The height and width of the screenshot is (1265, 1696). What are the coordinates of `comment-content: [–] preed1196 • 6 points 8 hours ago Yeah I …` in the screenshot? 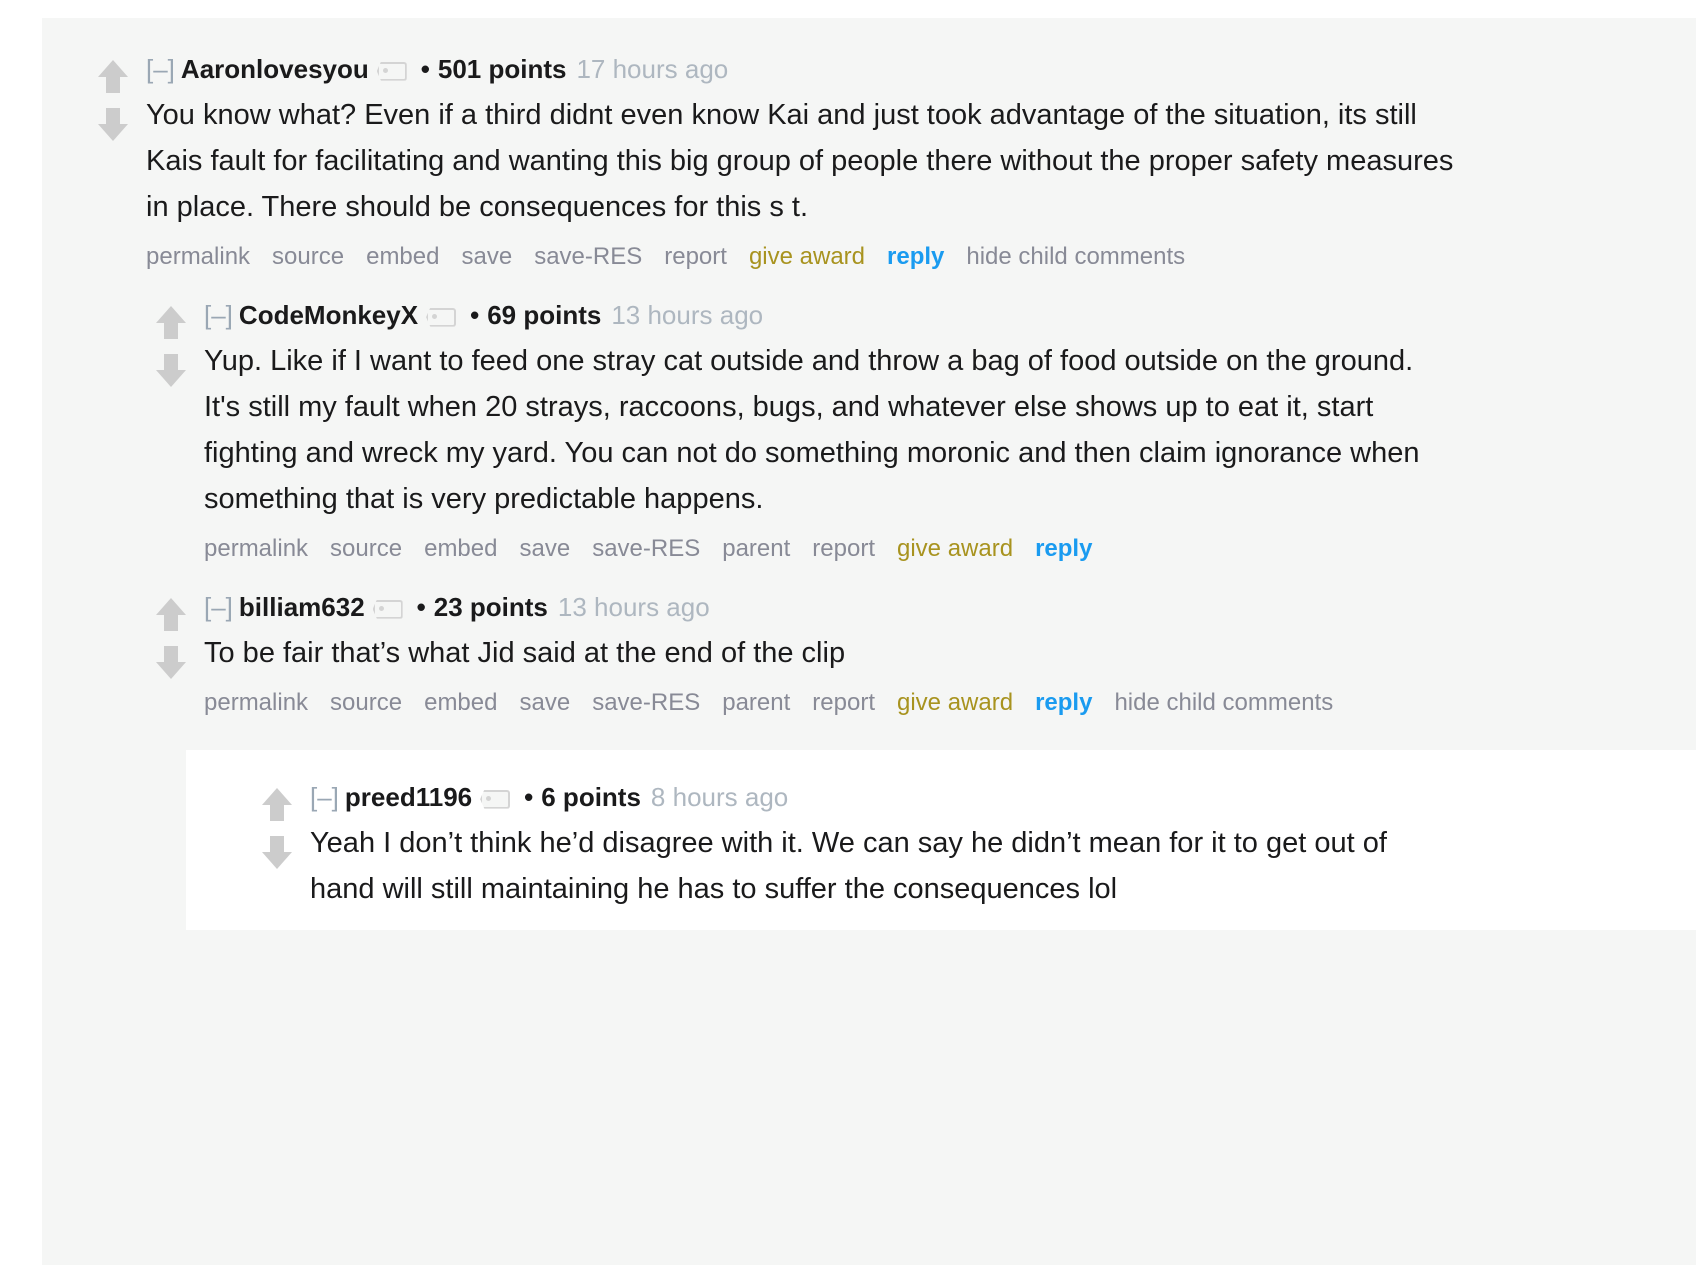 It's located at (1003, 846).